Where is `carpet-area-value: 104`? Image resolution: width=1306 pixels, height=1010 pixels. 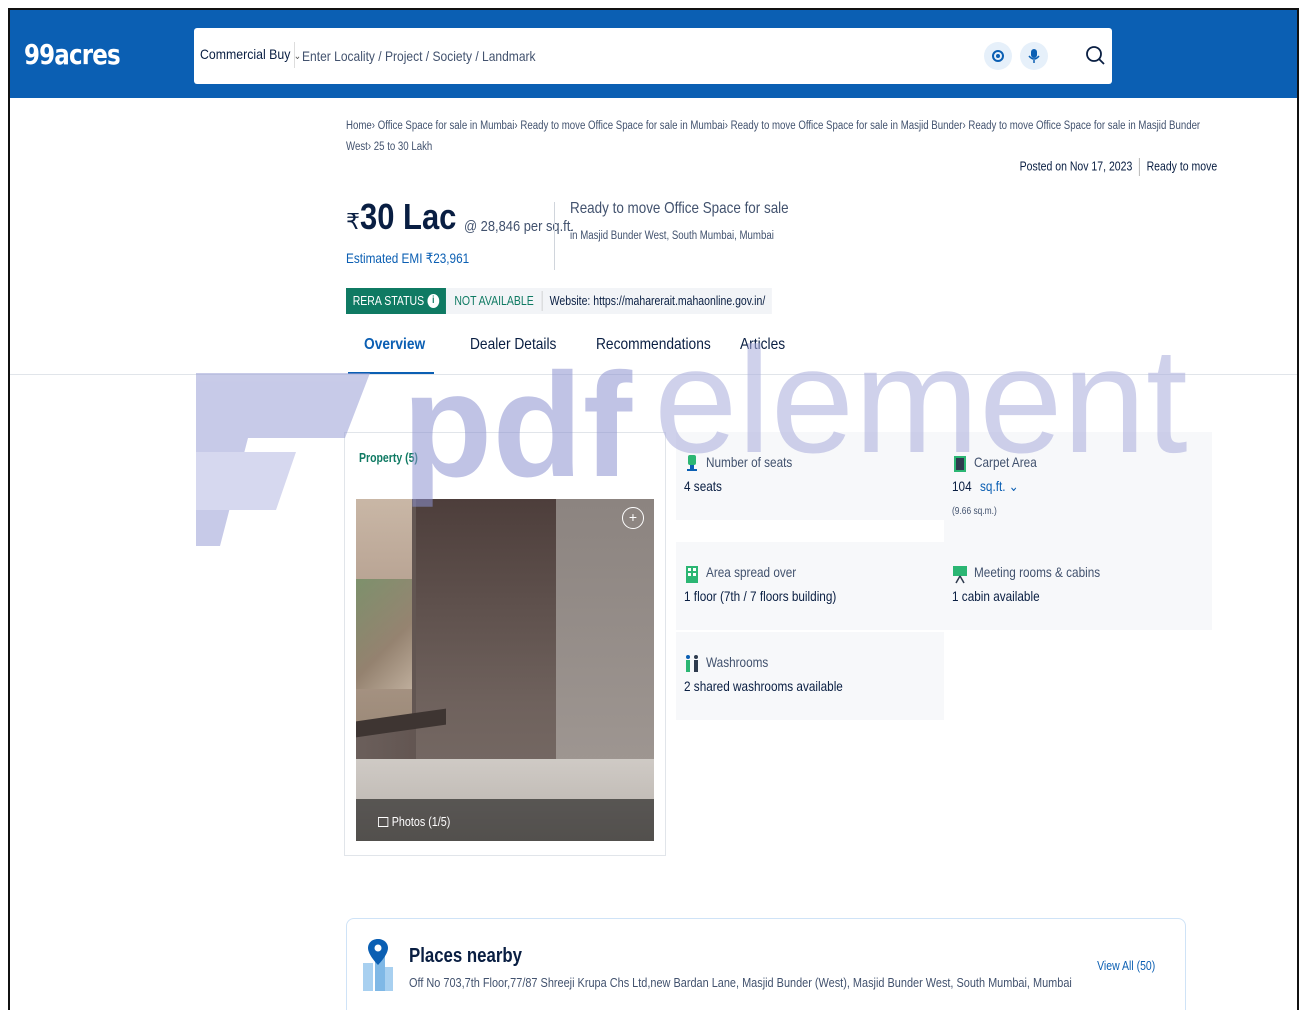 carpet-area-value: 104 is located at coordinates (962, 486).